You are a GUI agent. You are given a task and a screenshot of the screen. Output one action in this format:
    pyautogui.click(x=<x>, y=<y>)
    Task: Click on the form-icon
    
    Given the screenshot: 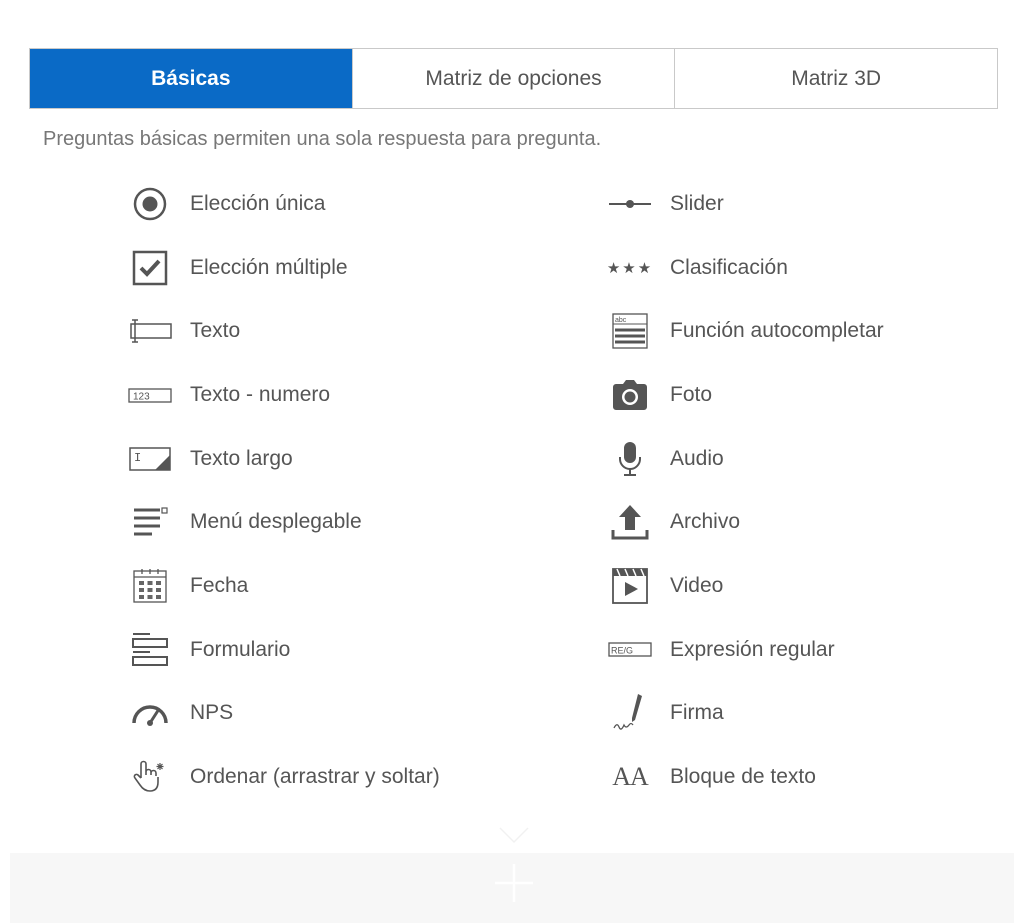 What is the action you would take?
    pyautogui.click(x=150, y=650)
    